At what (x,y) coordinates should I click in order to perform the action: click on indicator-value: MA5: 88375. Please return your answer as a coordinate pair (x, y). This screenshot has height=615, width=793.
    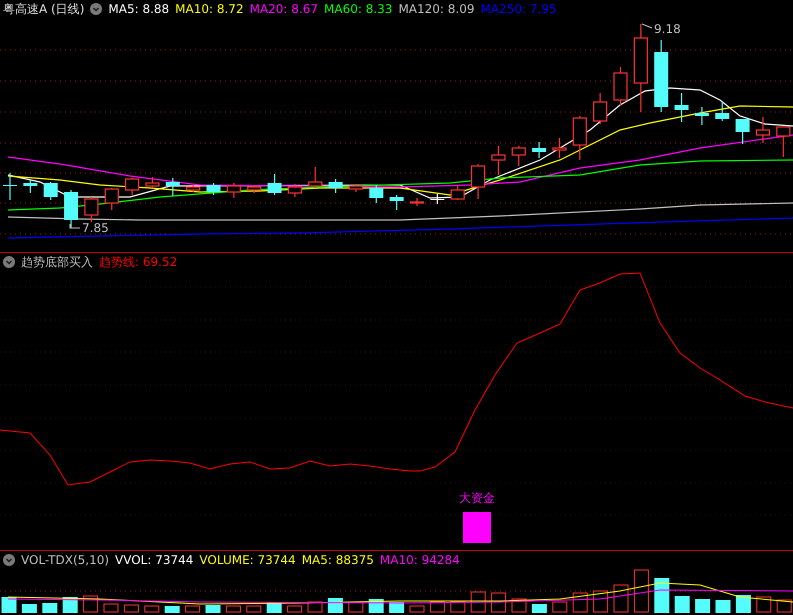
    Looking at the image, I should click on (338, 560).